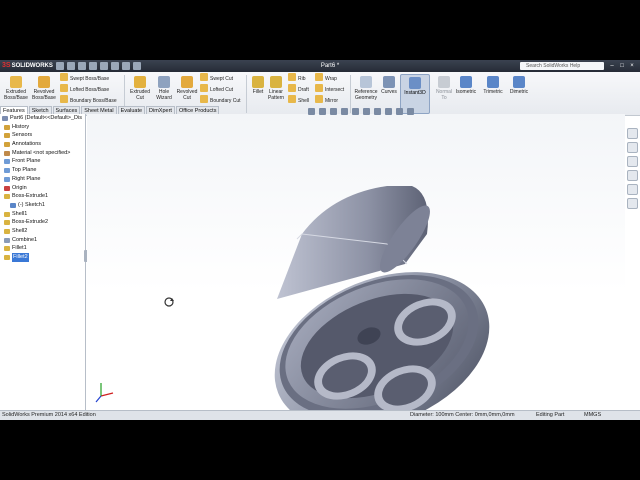  I want to click on trimetric-button: Trimetric, so click(493, 84).